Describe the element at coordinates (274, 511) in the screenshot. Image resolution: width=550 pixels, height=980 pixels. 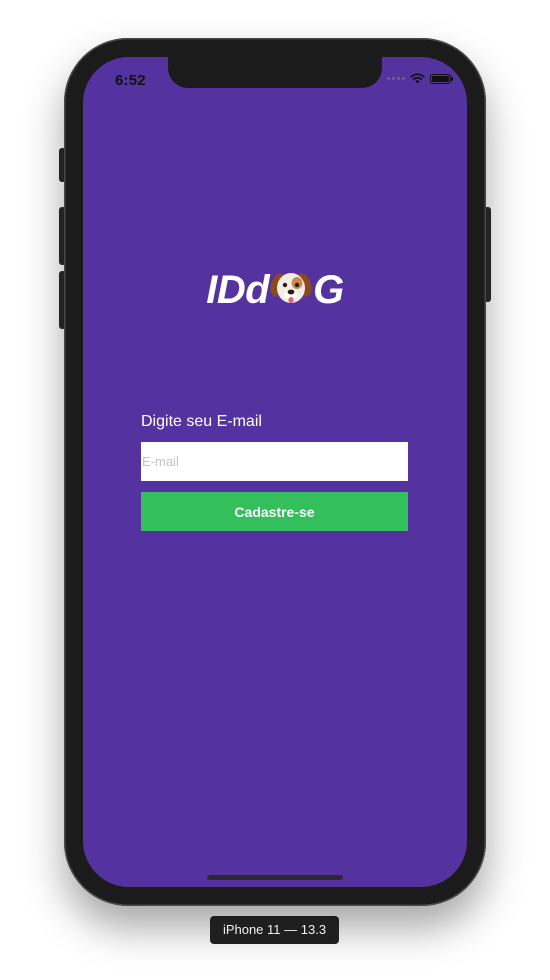
I see `signup-button: Cadastre-se` at that location.